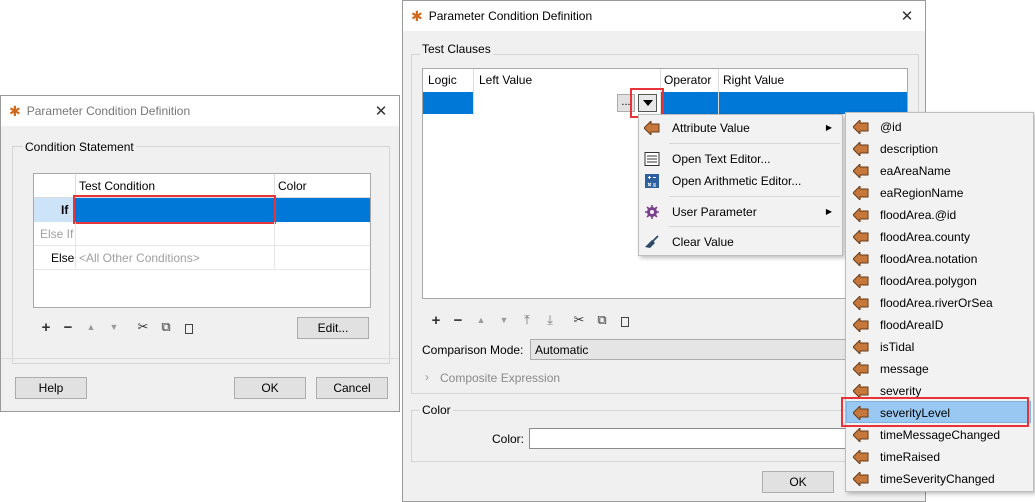  What do you see at coordinates (918, 215) in the screenshot?
I see `submenu-item-label: floodArea.@id` at bounding box center [918, 215].